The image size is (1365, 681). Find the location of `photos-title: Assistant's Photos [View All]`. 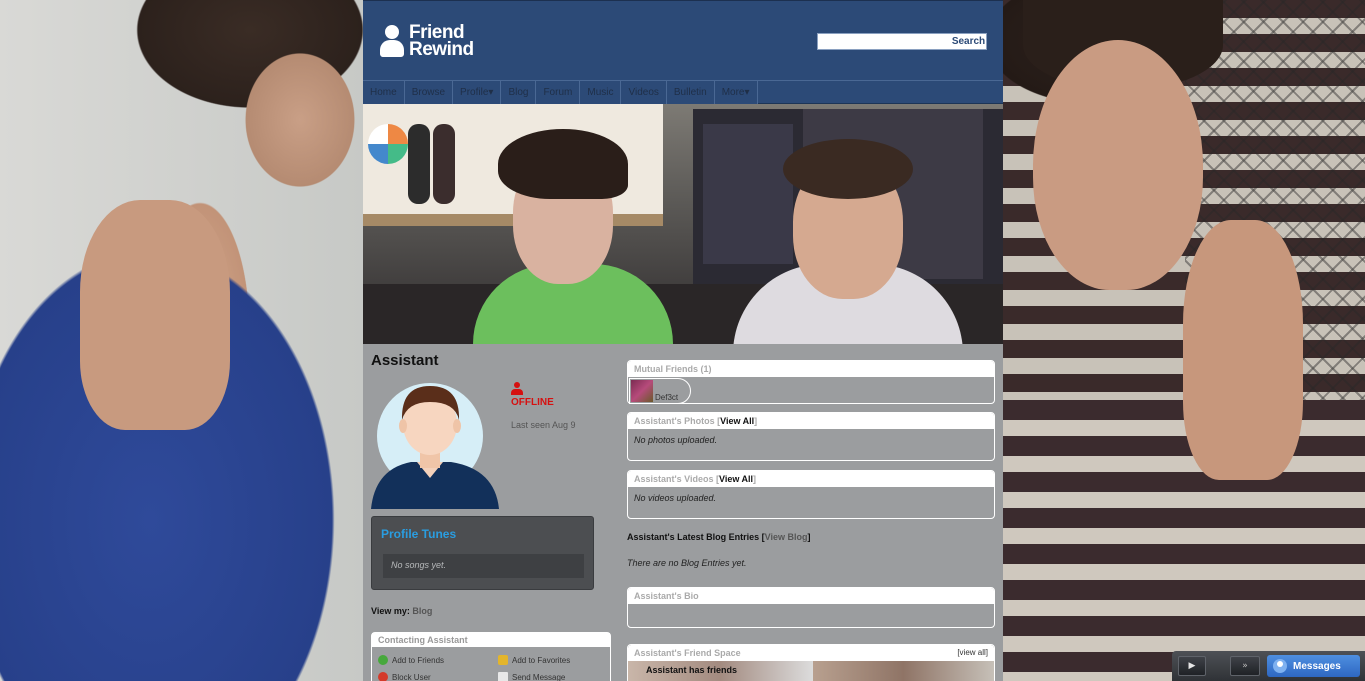

photos-title: Assistant's Photos [View All] is located at coordinates (811, 421).